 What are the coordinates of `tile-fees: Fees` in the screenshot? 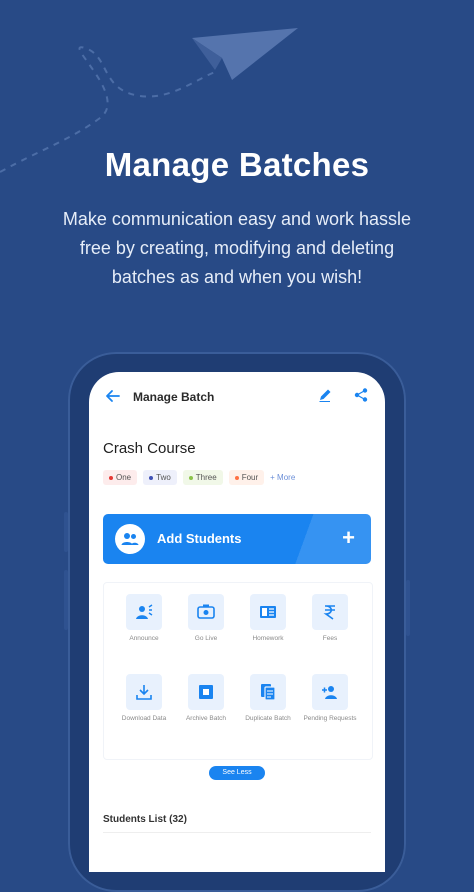 It's located at (330, 626).